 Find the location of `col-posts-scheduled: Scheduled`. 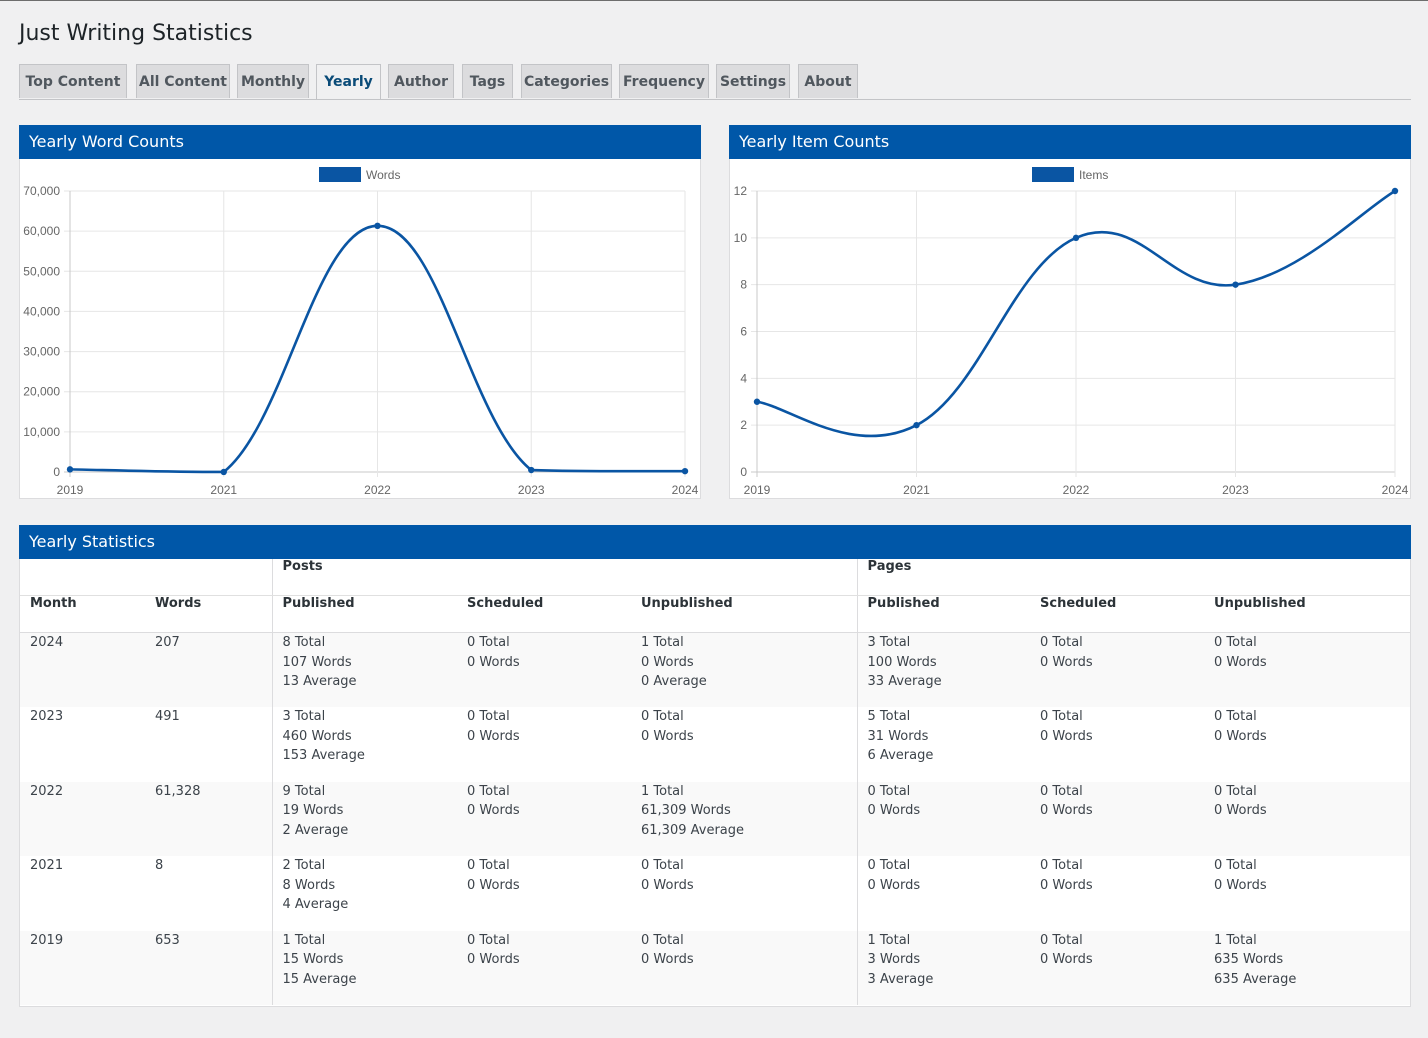

col-posts-scheduled: Scheduled is located at coordinates (544, 614).